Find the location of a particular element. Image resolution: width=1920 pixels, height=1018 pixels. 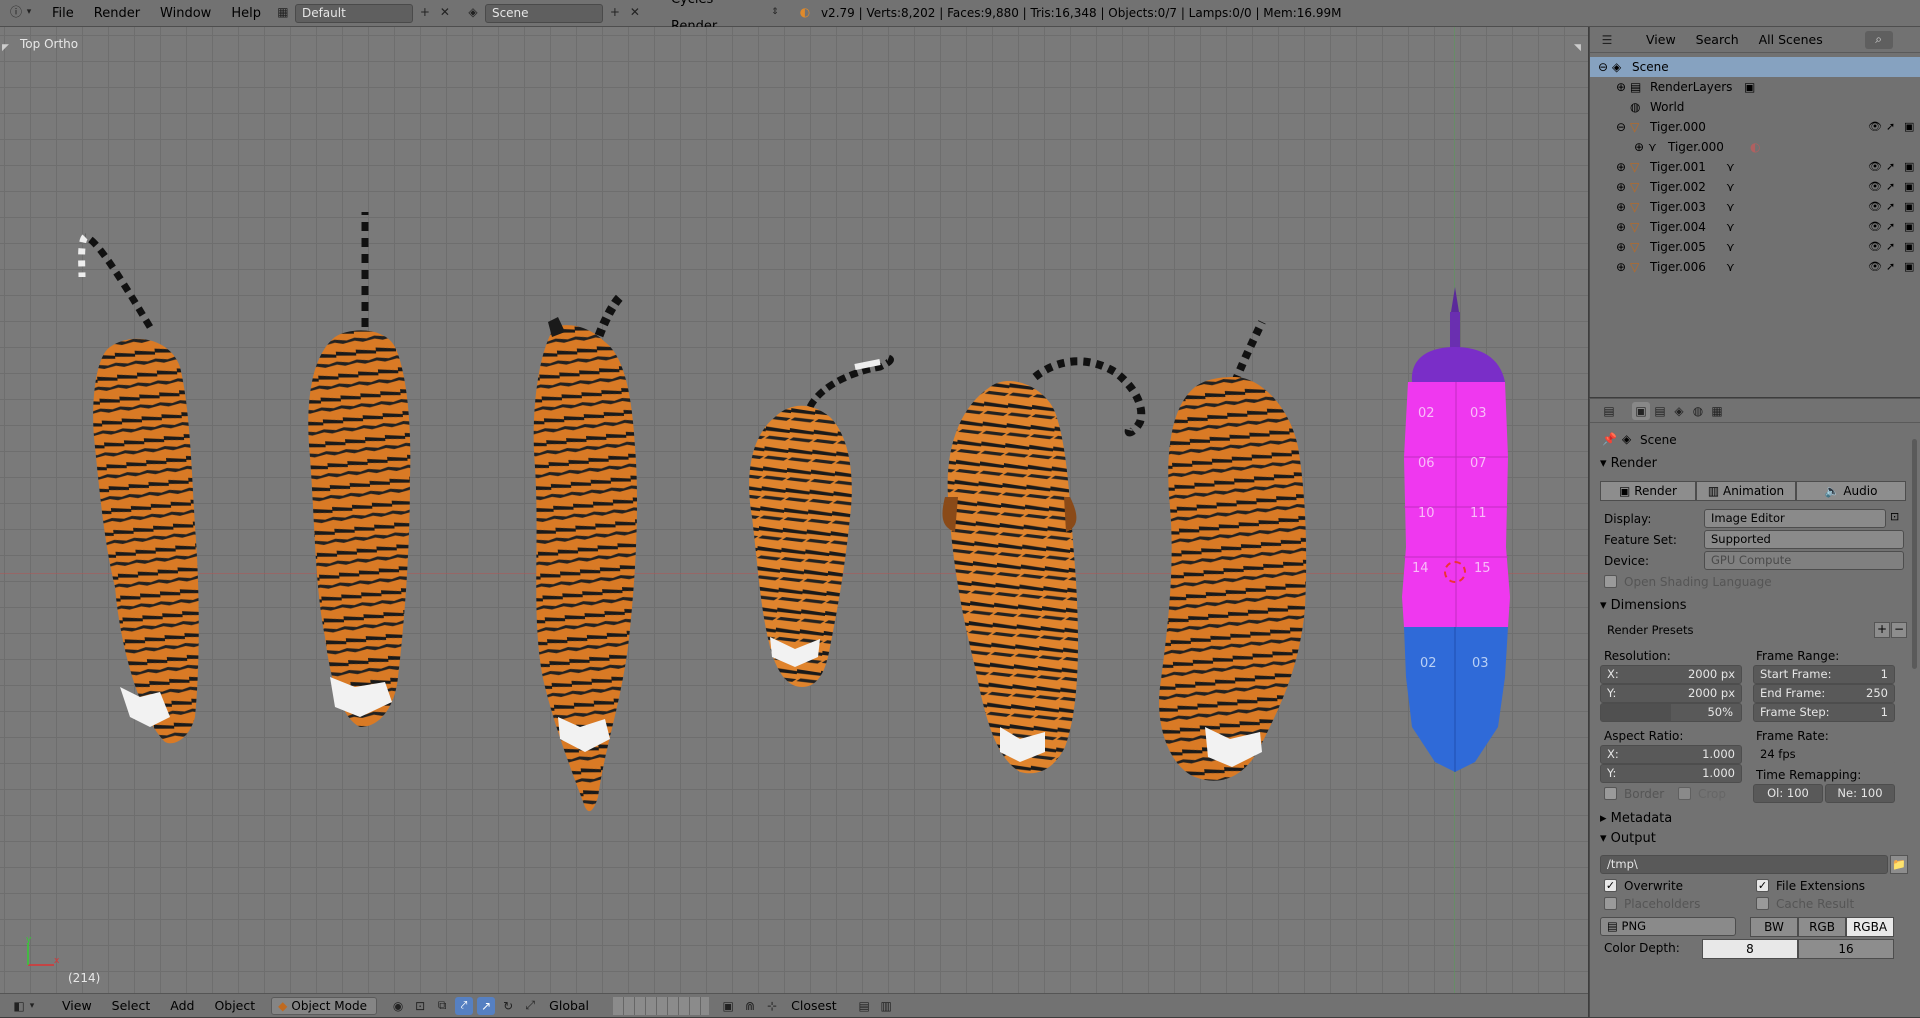

aspect-x-field: X: 1.000 is located at coordinates (1671, 754).